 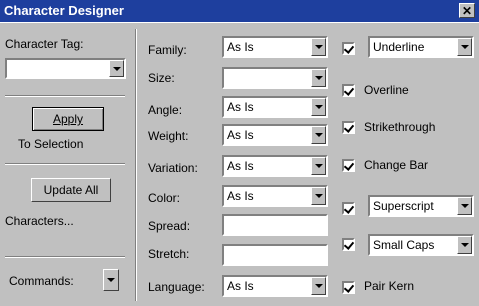 I want to click on to-selection-label: To Selection, so click(x=51, y=144).